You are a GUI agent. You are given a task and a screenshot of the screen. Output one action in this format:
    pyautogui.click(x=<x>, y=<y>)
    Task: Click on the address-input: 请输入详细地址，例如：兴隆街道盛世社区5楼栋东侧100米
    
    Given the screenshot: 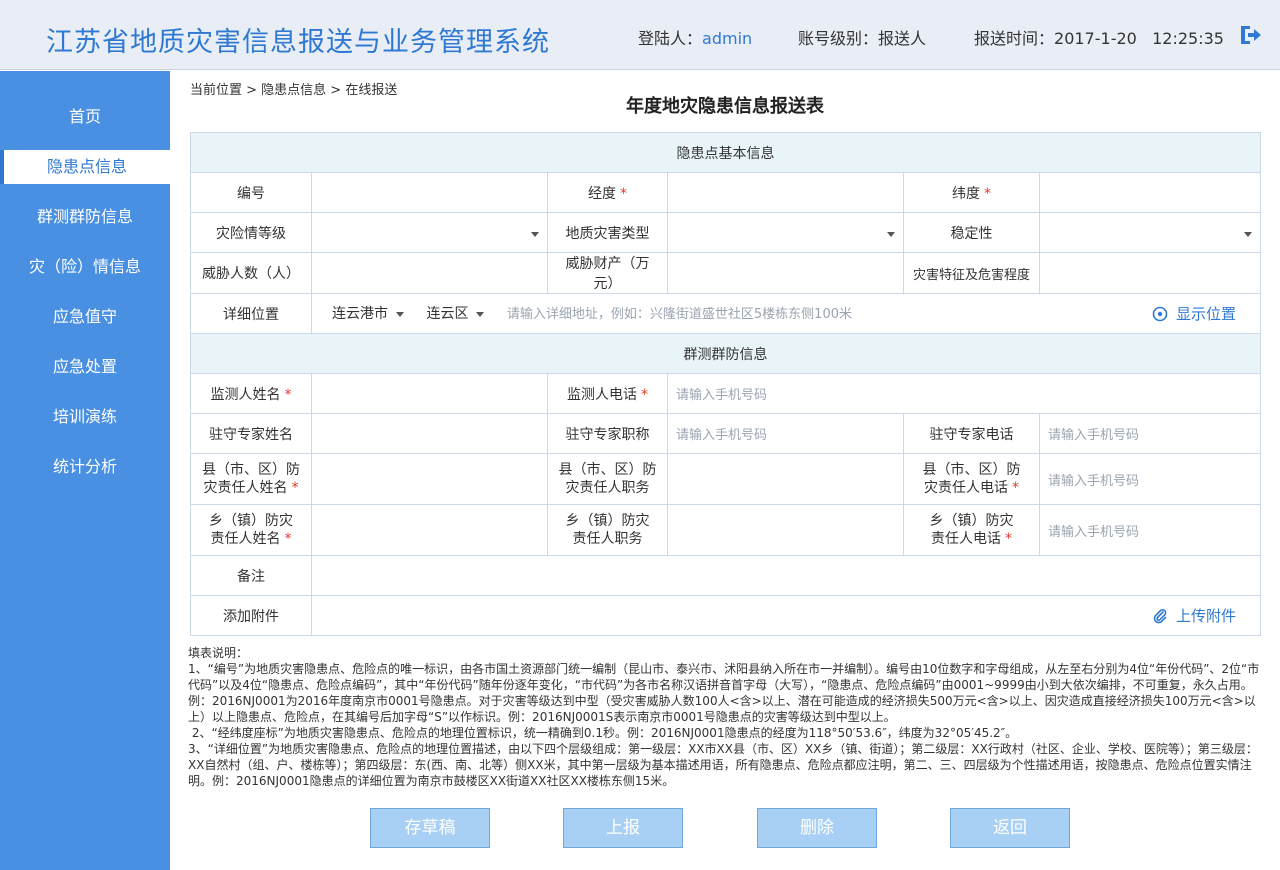 What is the action you would take?
    pyautogui.click(x=679, y=314)
    